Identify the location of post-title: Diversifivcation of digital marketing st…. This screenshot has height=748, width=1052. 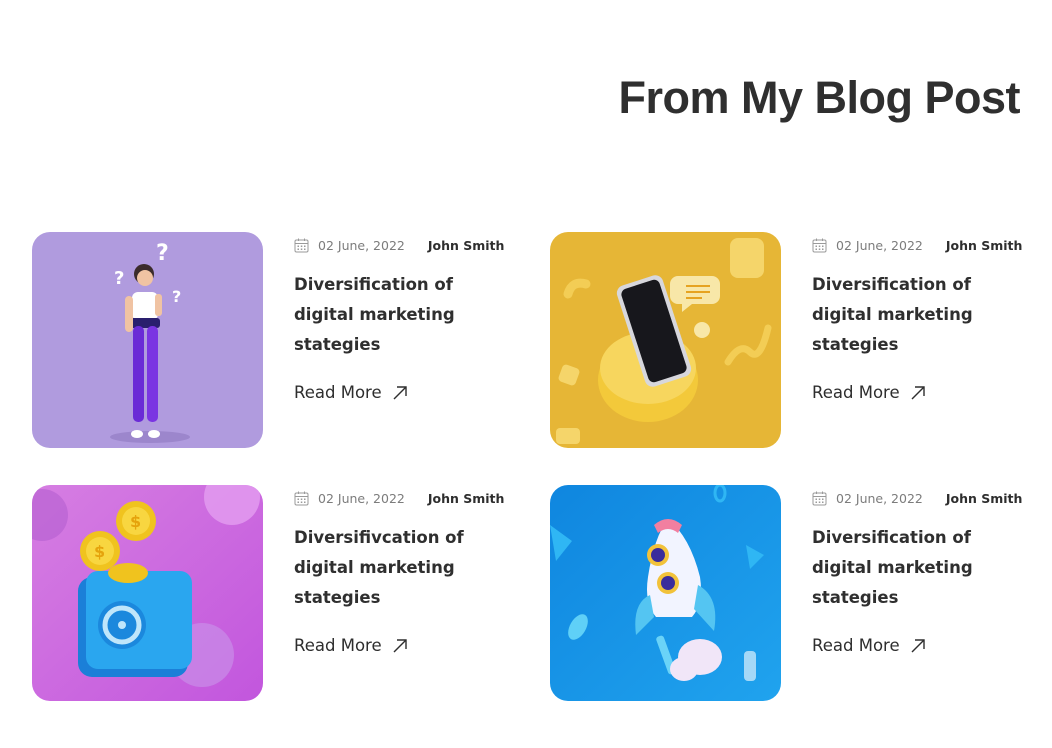
(405, 568).